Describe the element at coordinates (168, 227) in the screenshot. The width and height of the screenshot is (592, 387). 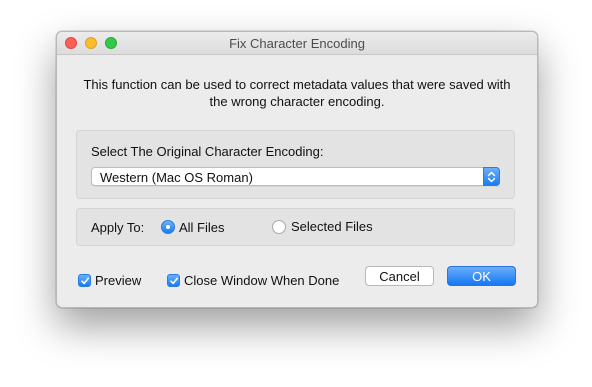
I see `all-files-radio` at that location.